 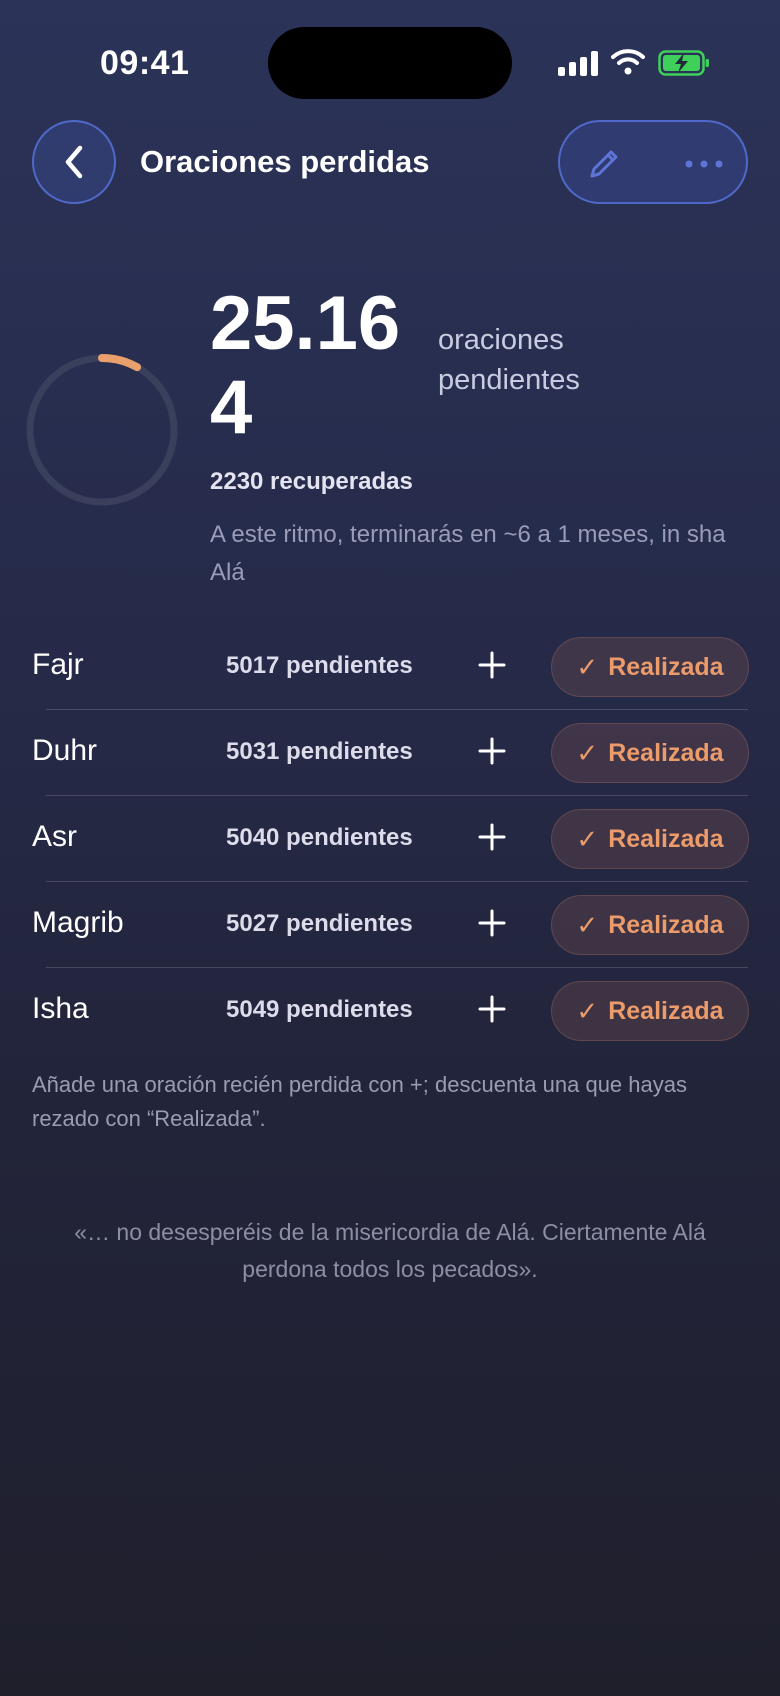 I want to click on page-title: Oraciones perdidas, so click(x=285, y=161).